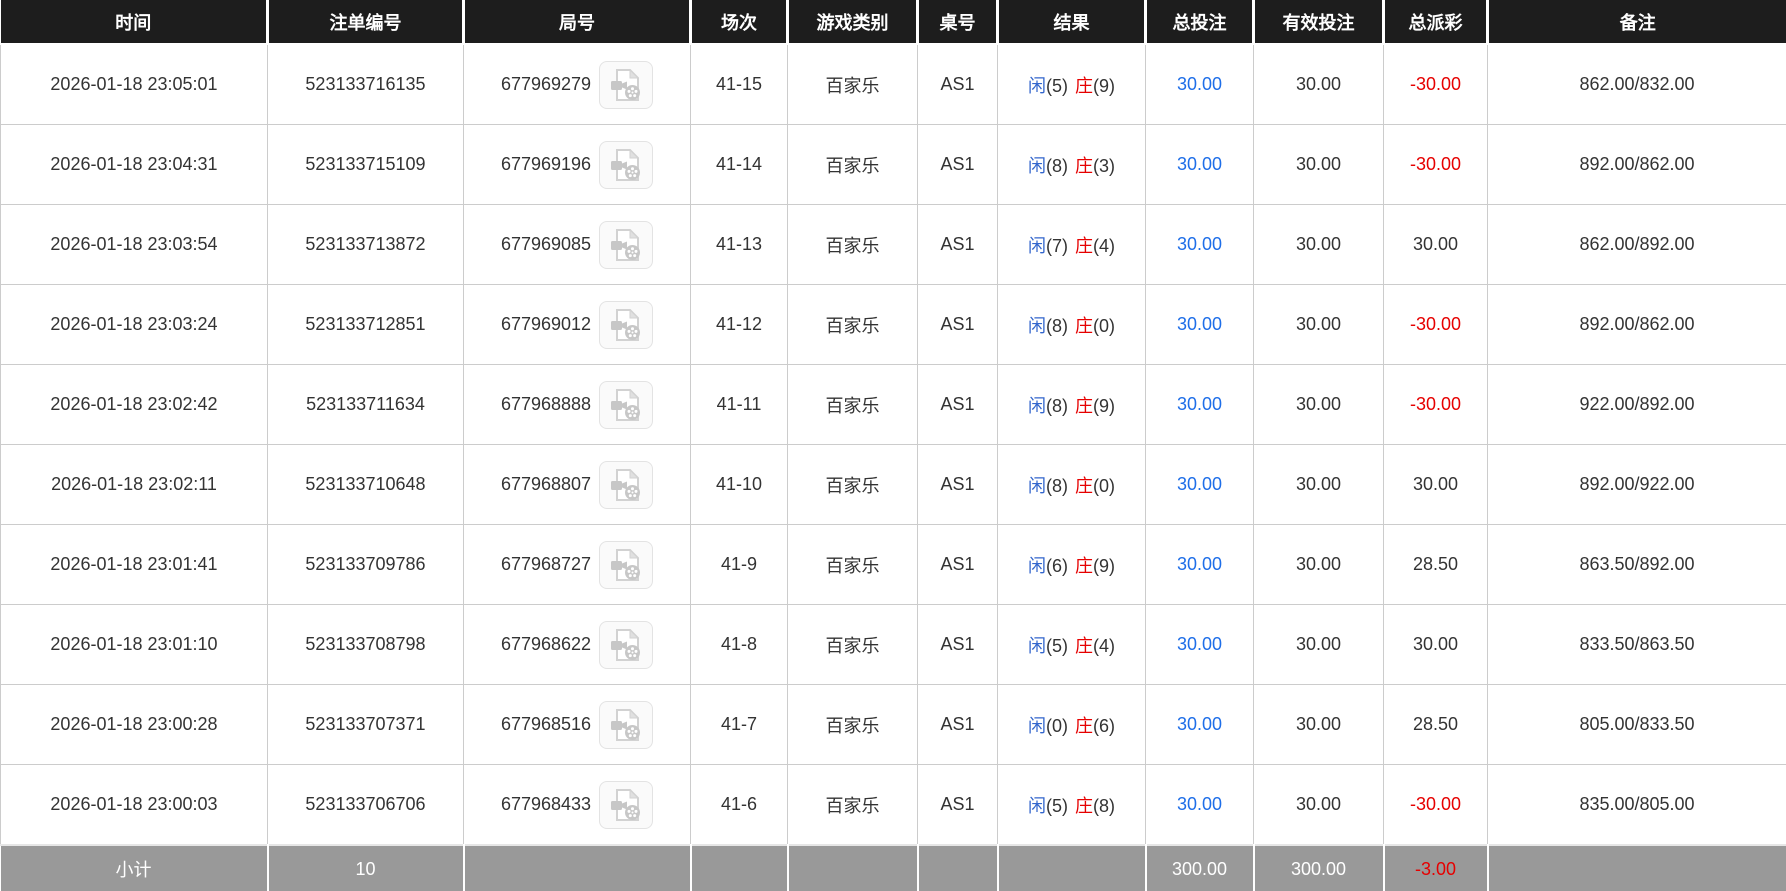 This screenshot has width=1786, height=891. I want to click on cell-time: 2026-01-18 23:03:24, so click(134, 324).